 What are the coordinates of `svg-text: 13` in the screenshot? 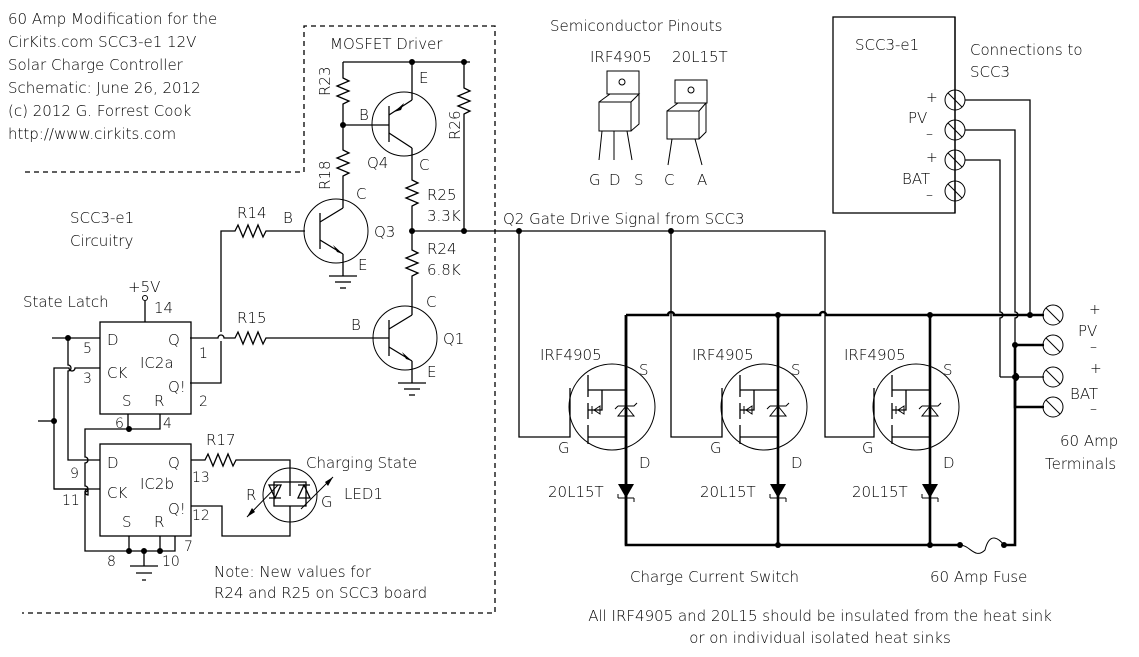 It's located at (201, 478).